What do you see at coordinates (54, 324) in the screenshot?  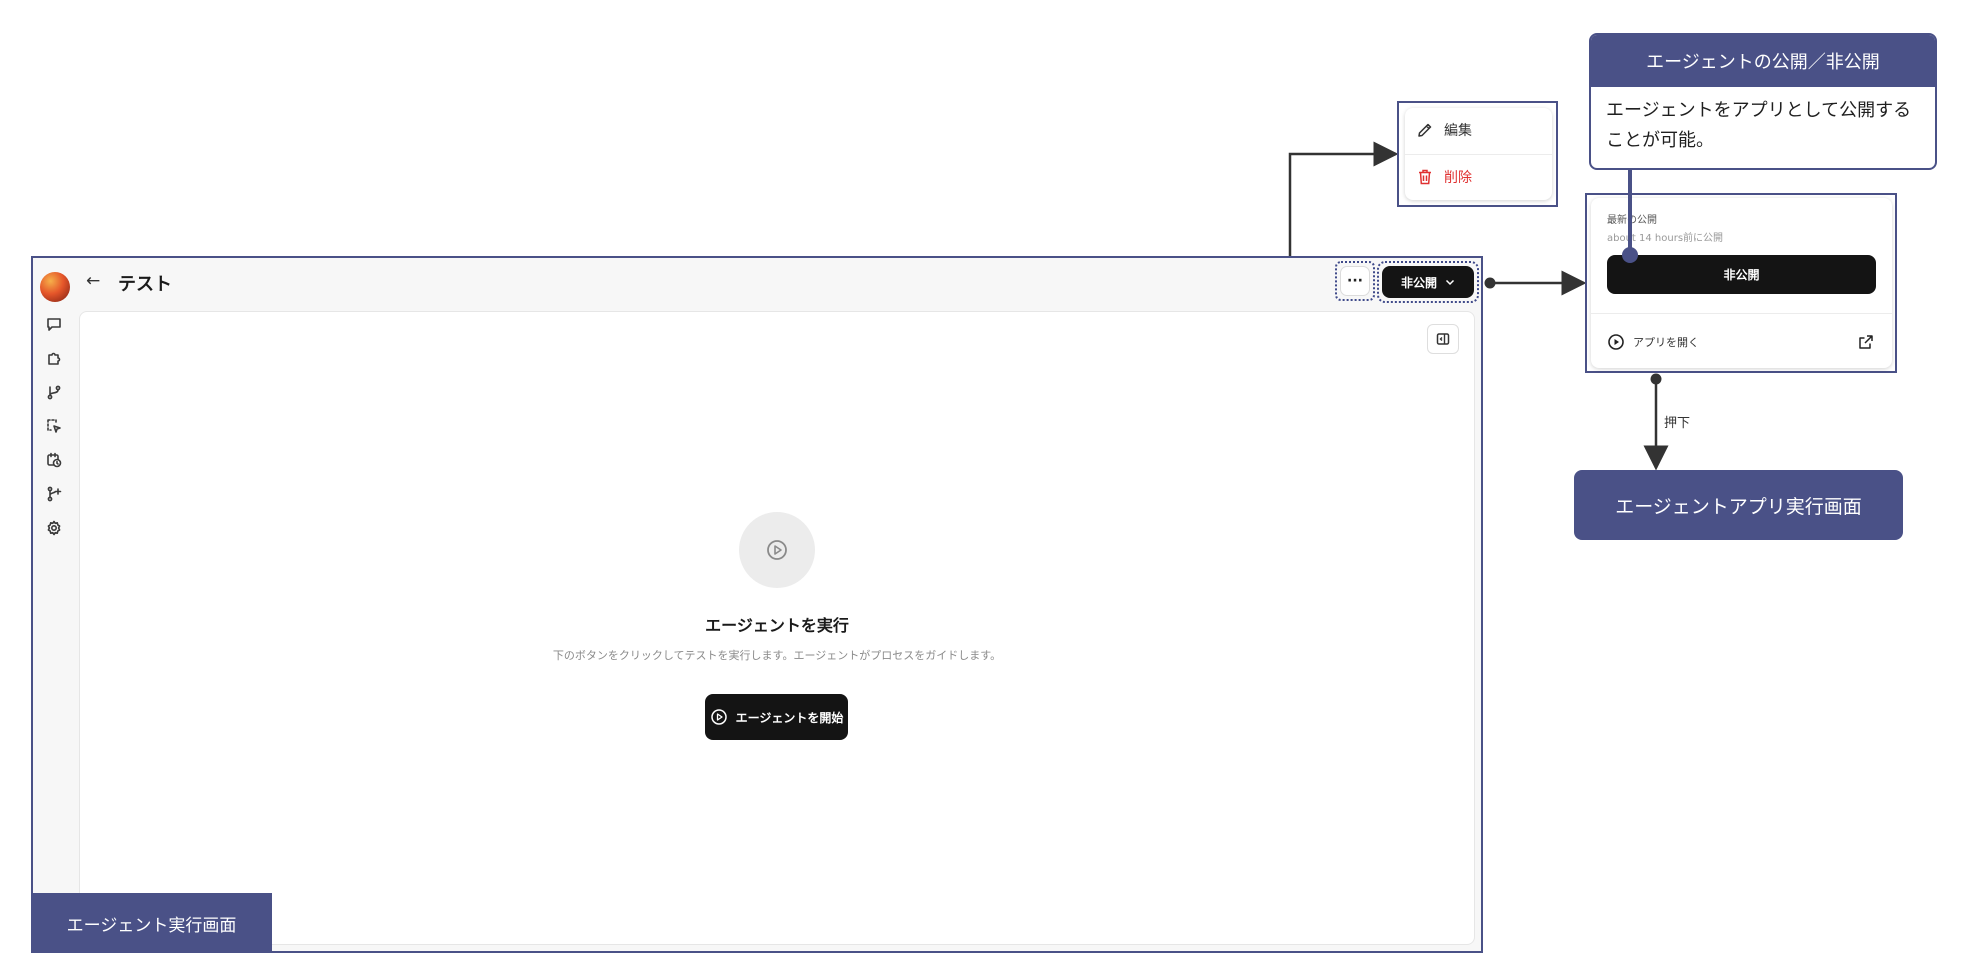 I see `chat-icon` at bounding box center [54, 324].